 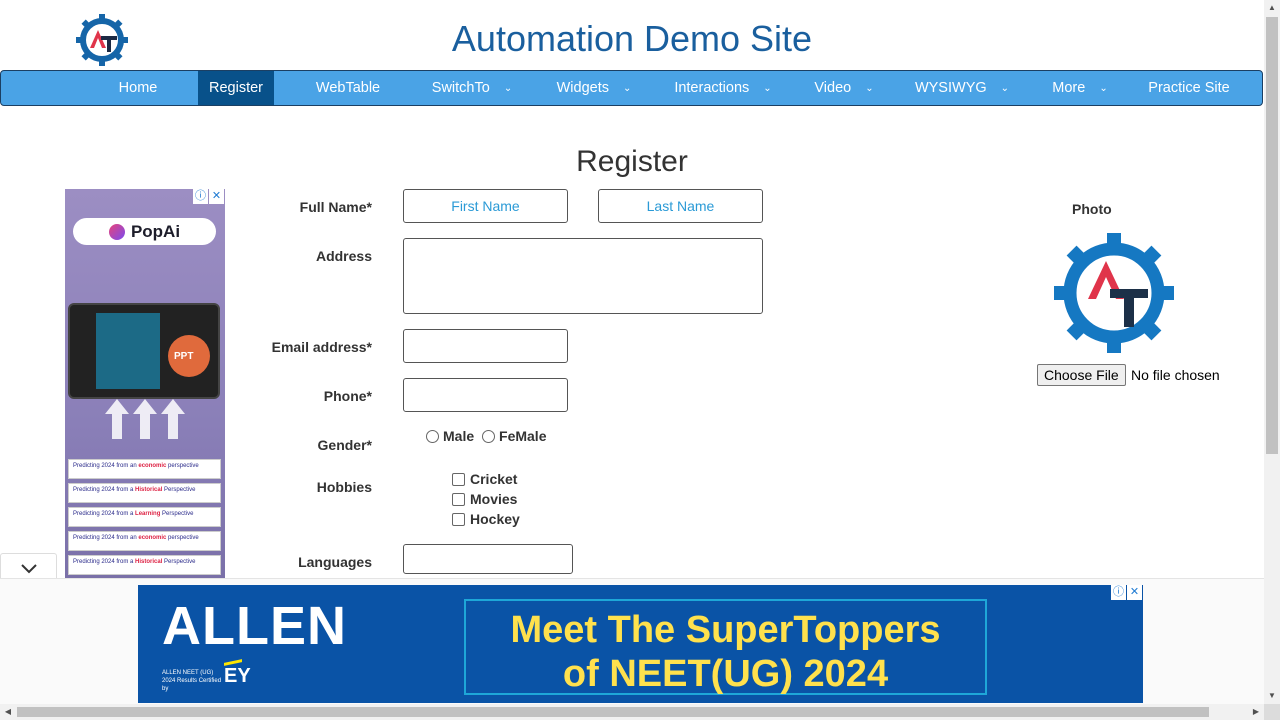 What do you see at coordinates (1272, 235) in the screenshot?
I see `vertical-scroll-thumb` at bounding box center [1272, 235].